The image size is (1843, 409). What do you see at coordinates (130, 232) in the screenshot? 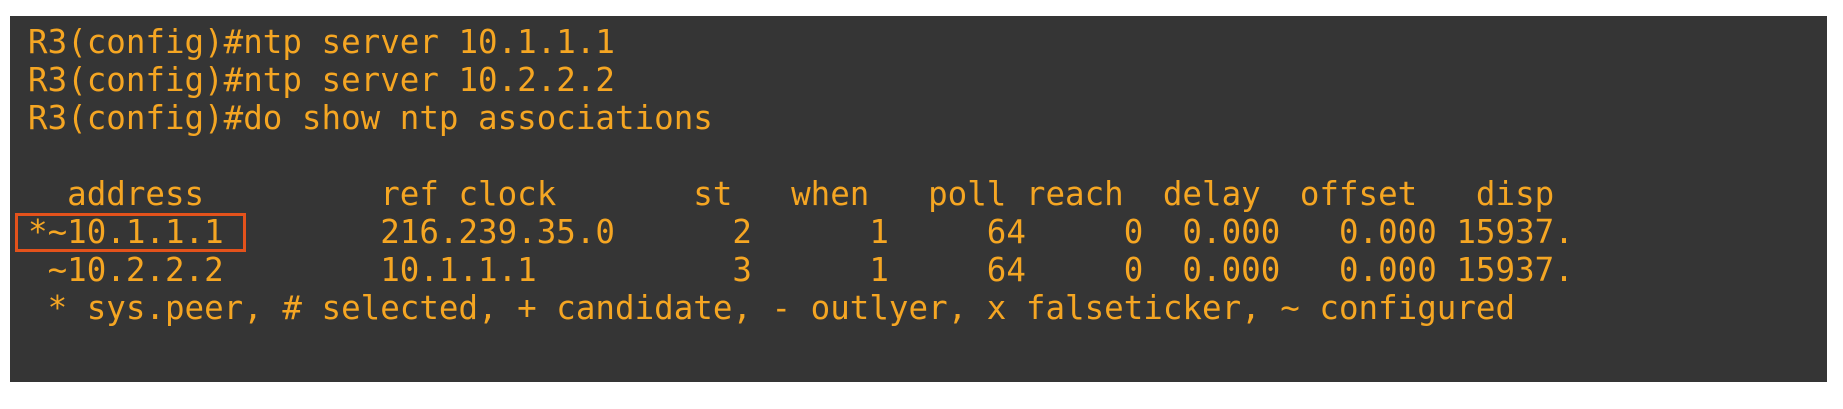
I see `sys-peer-highlight-box` at bounding box center [130, 232].